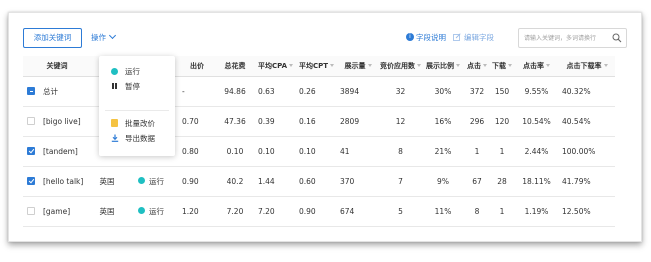  Describe the element at coordinates (536, 91) in the screenshot. I see `ctr-cell: 9.55%` at that location.